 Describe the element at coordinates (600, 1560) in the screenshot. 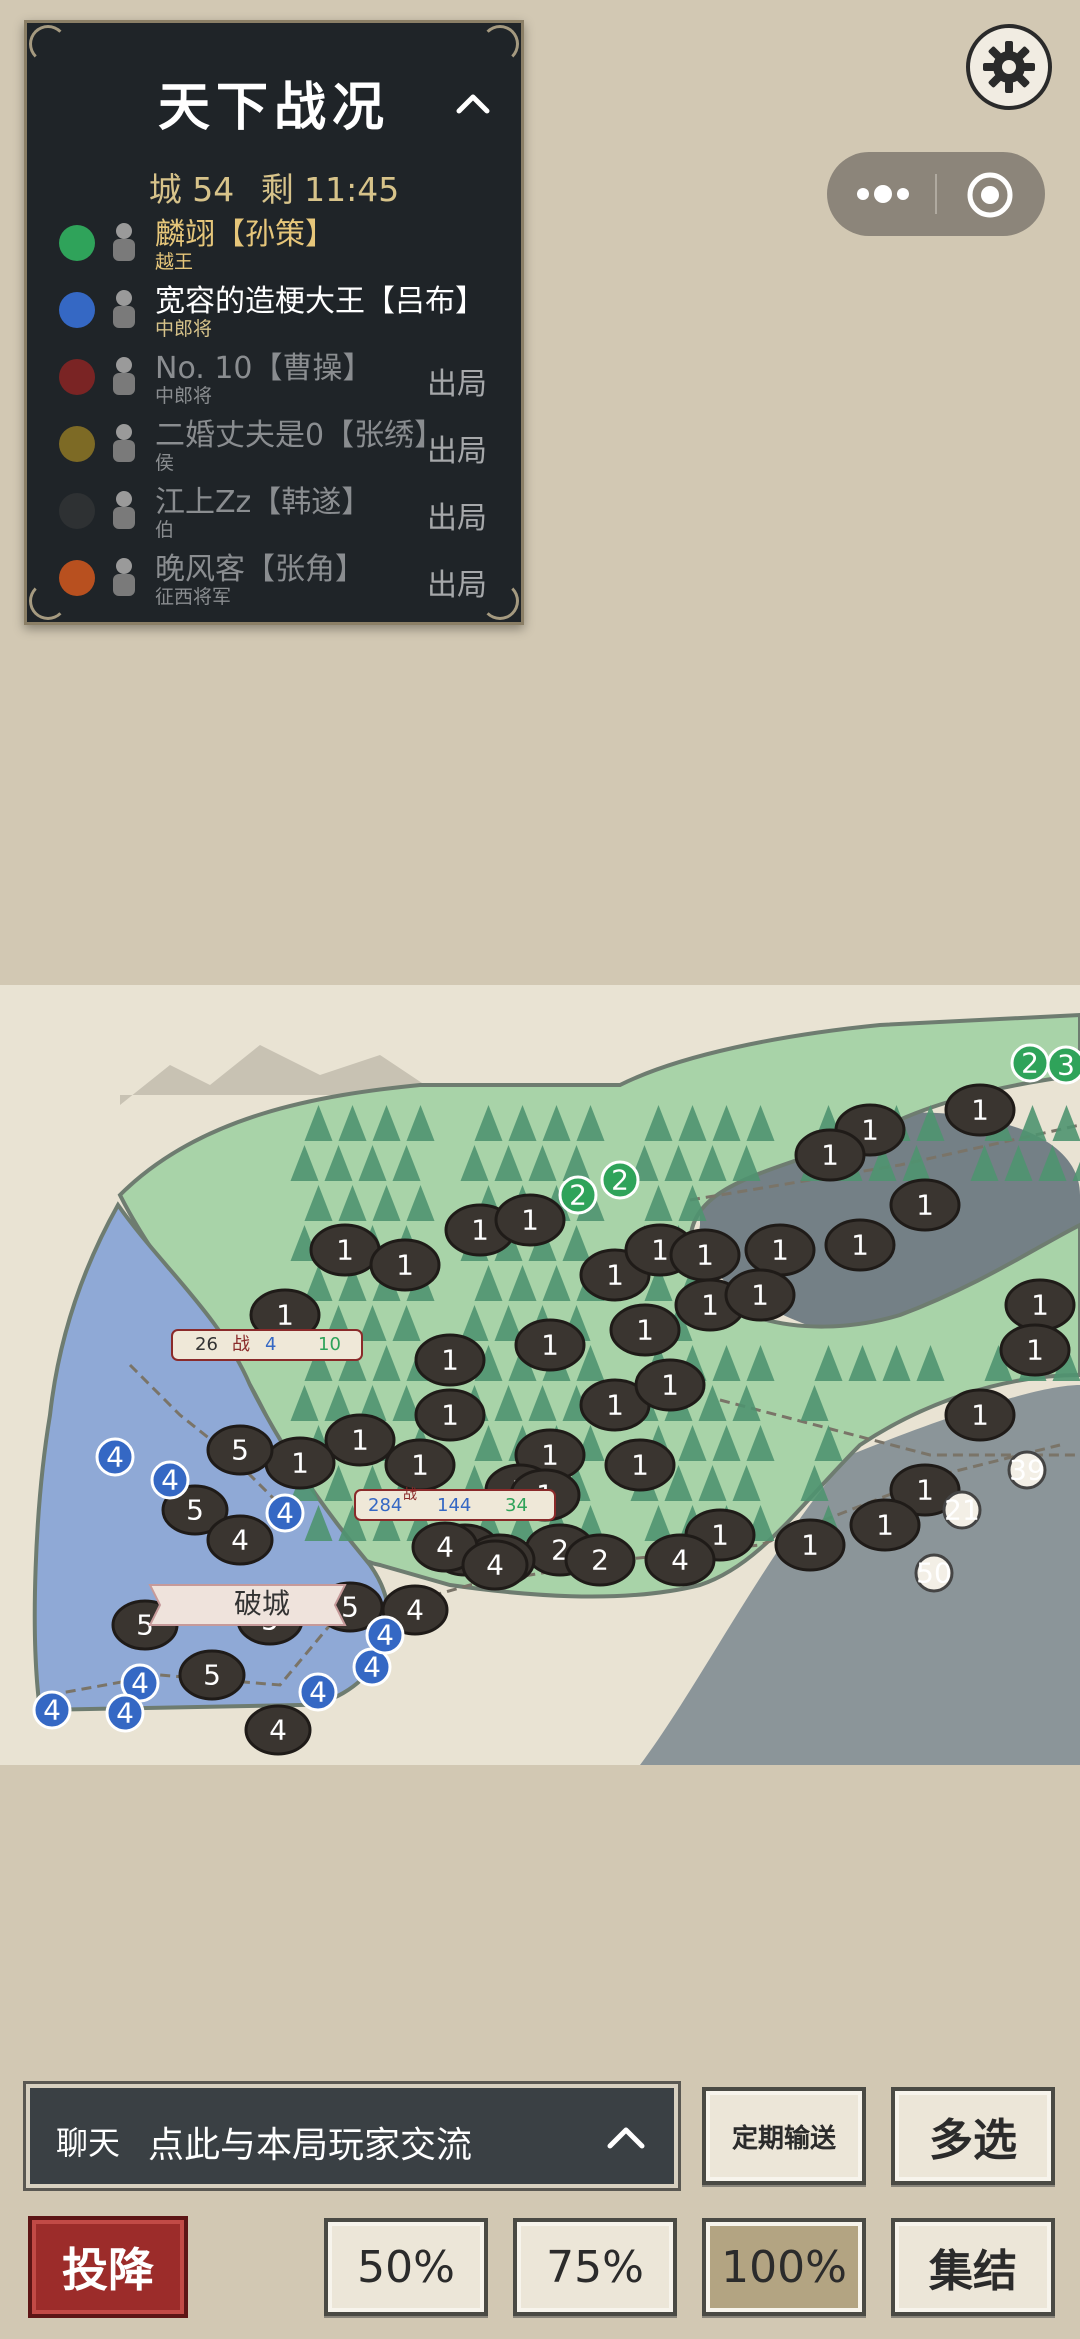

I see `dark-city: 2` at that location.